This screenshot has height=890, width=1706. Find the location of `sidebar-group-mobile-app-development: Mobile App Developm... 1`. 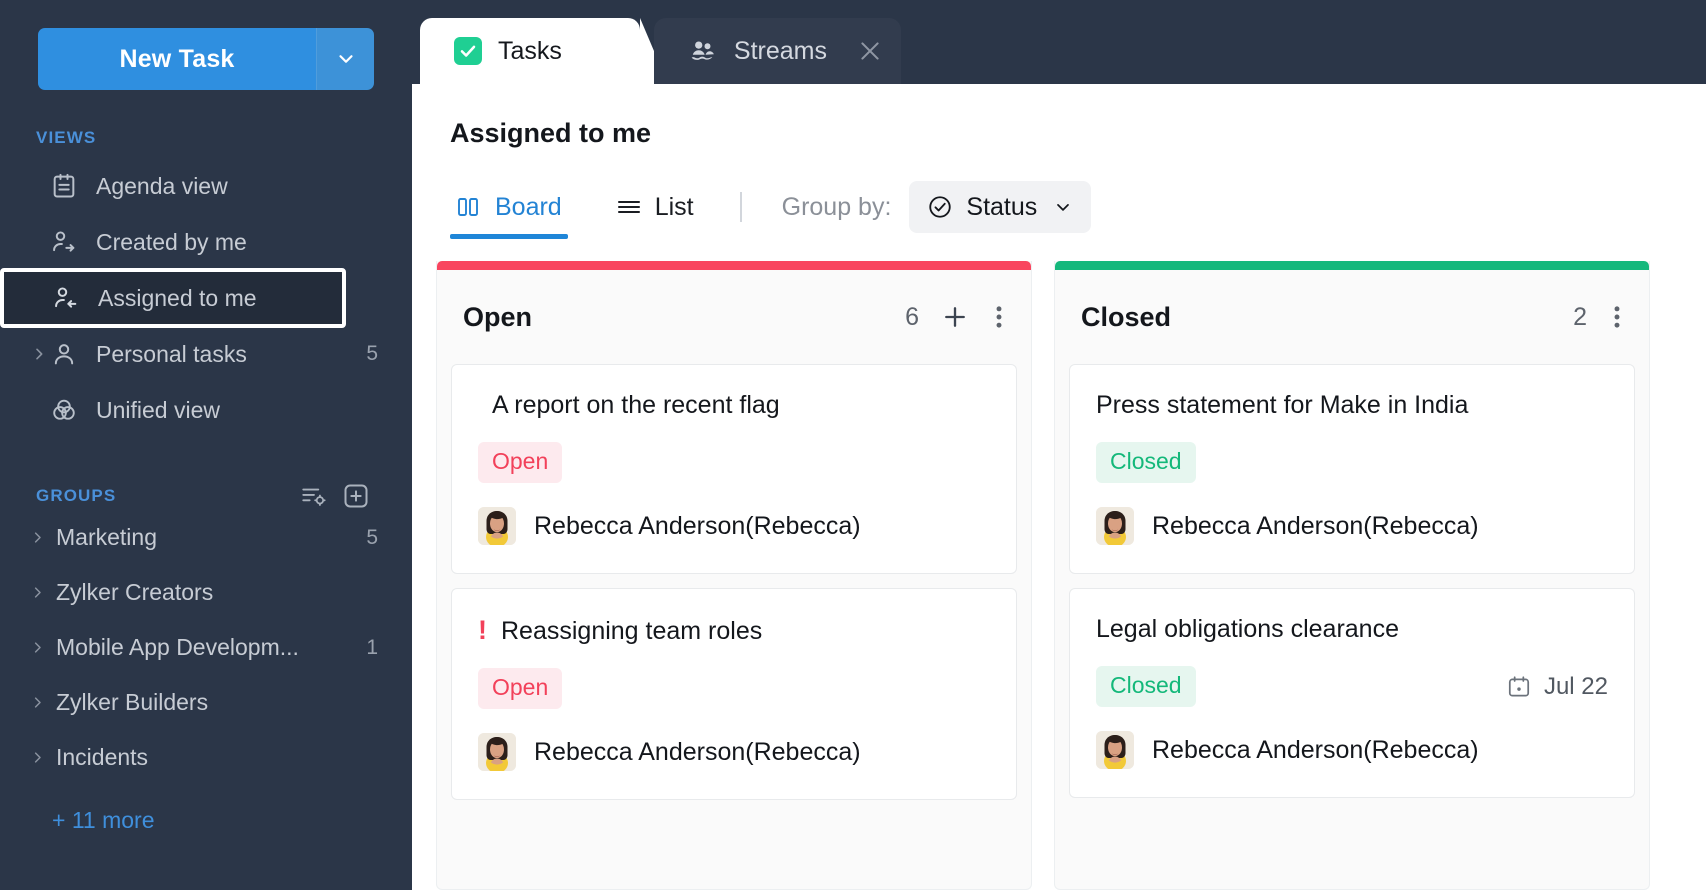

sidebar-group-mobile-app-development: Mobile App Developm... 1 is located at coordinates (206, 647).